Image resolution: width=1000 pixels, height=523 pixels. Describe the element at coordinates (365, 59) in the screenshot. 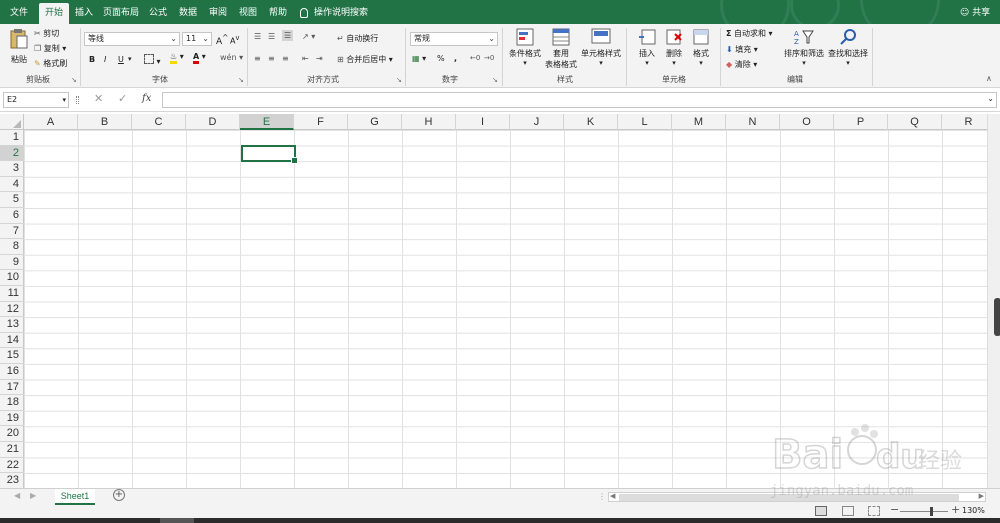

I see `merge-center-button: ⊞ 合并后居中 ▾` at that location.